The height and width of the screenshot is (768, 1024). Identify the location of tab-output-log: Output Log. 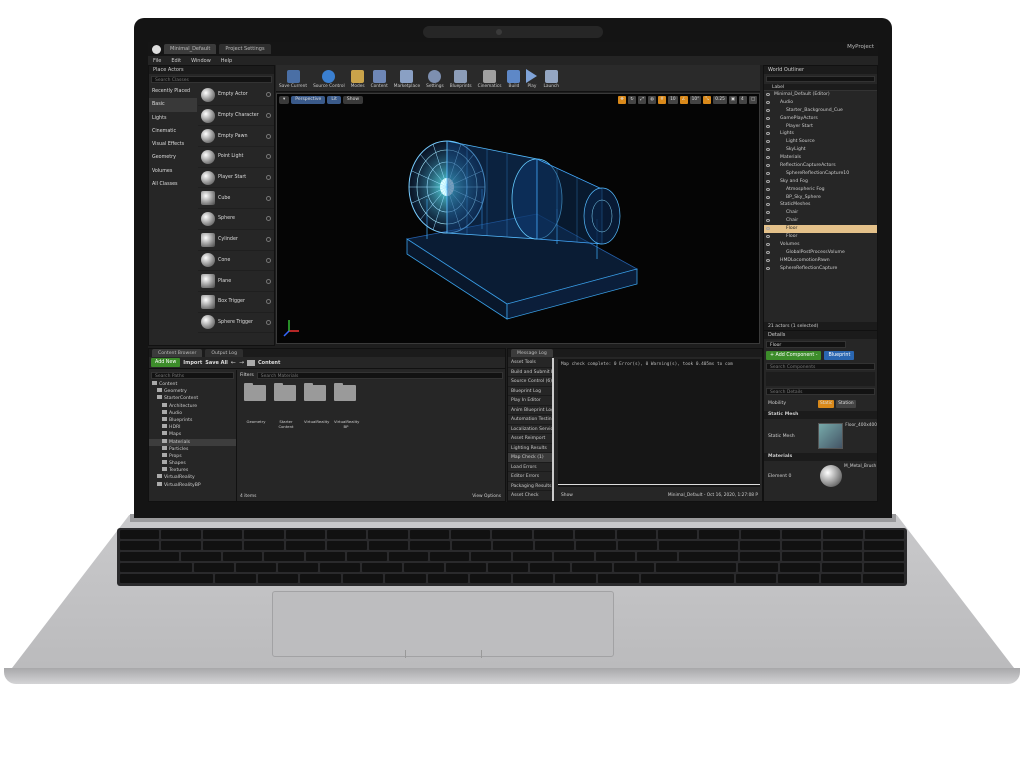
(224, 353).